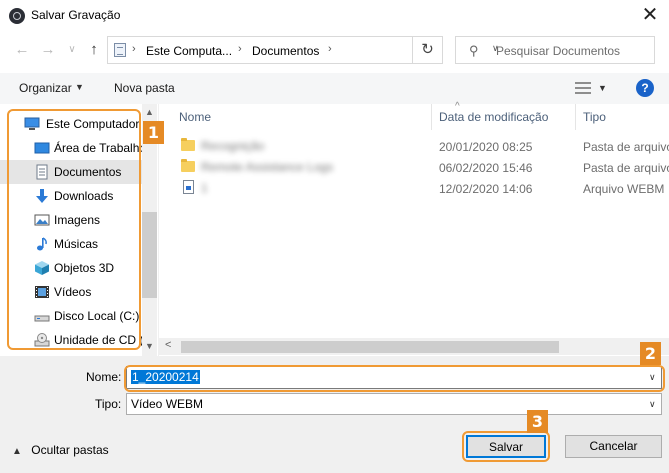 This screenshot has width=669, height=473. What do you see at coordinates (486, 147) in the screenshot?
I see `file-date: 20/01/2020 08:25` at bounding box center [486, 147].